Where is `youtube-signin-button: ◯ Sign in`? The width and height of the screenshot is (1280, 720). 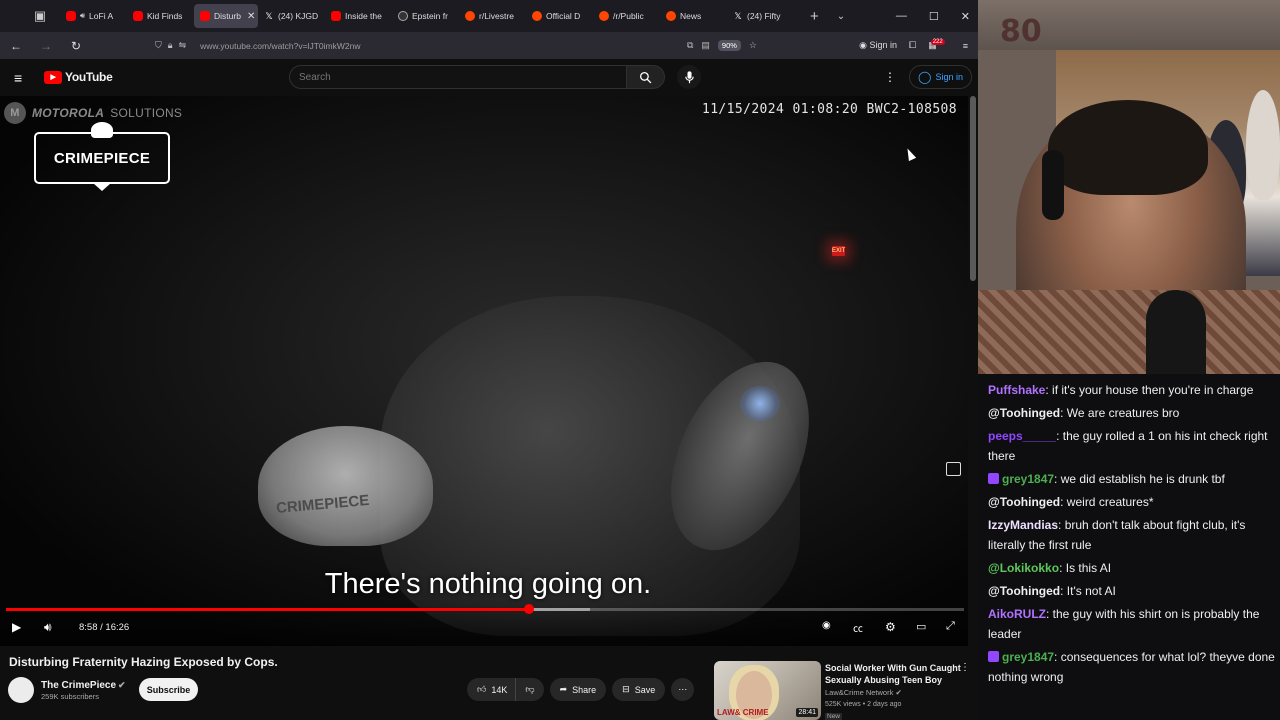 youtube-signin-button: ◯ Sign in is located at coordinates (940, 77).